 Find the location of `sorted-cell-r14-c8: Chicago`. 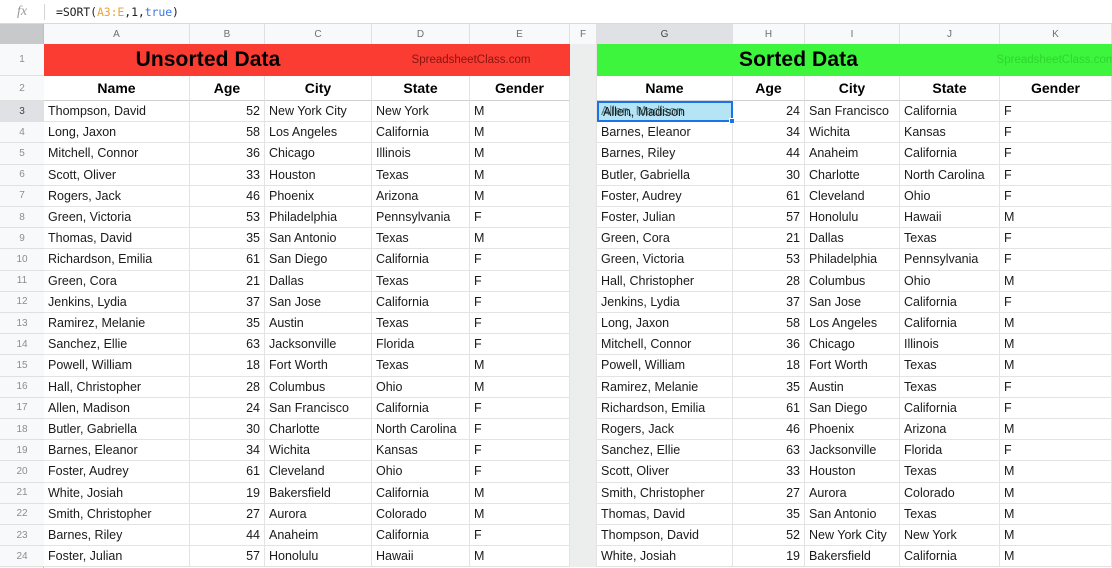

sorted-cell-r14-c8: Chicago is located at coordinates (852, 345).